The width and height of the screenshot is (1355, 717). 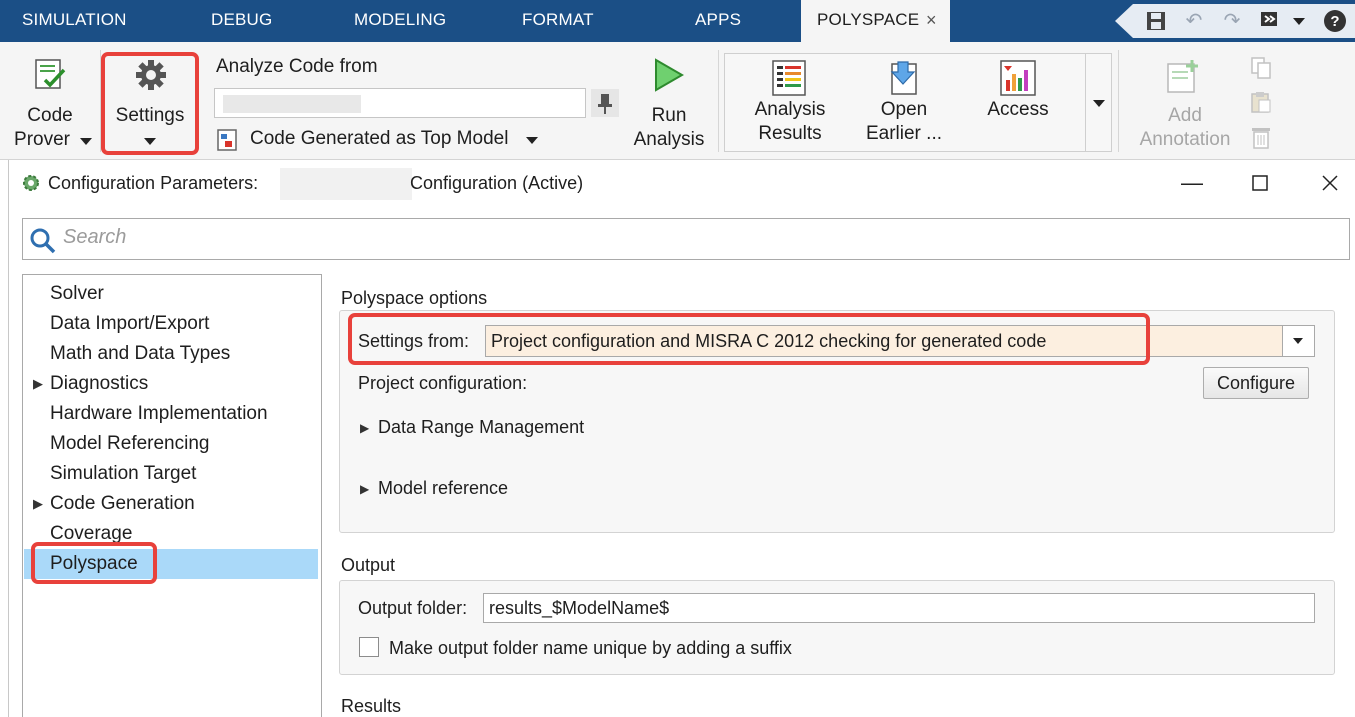 I want to click on tree-item-diagnostics: Diagnostics, so click(x=99, y=384).